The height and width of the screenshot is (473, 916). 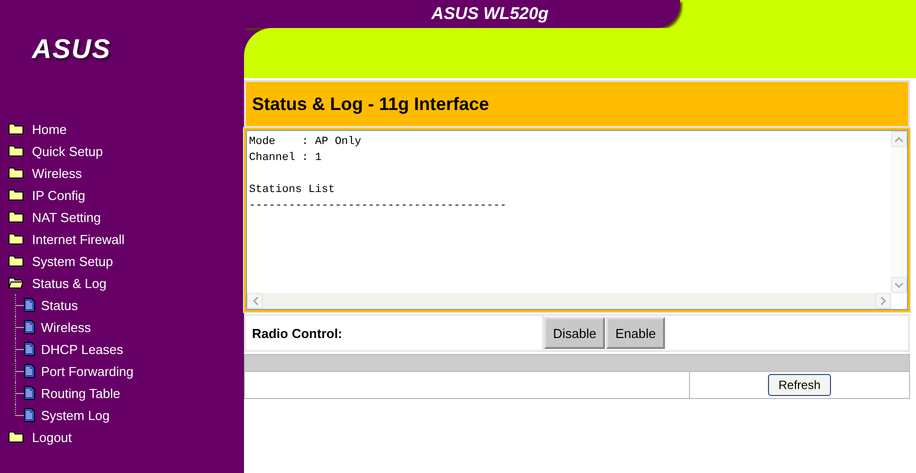 I want to click on menu-item: System Setup, so click(x=56, y=261).